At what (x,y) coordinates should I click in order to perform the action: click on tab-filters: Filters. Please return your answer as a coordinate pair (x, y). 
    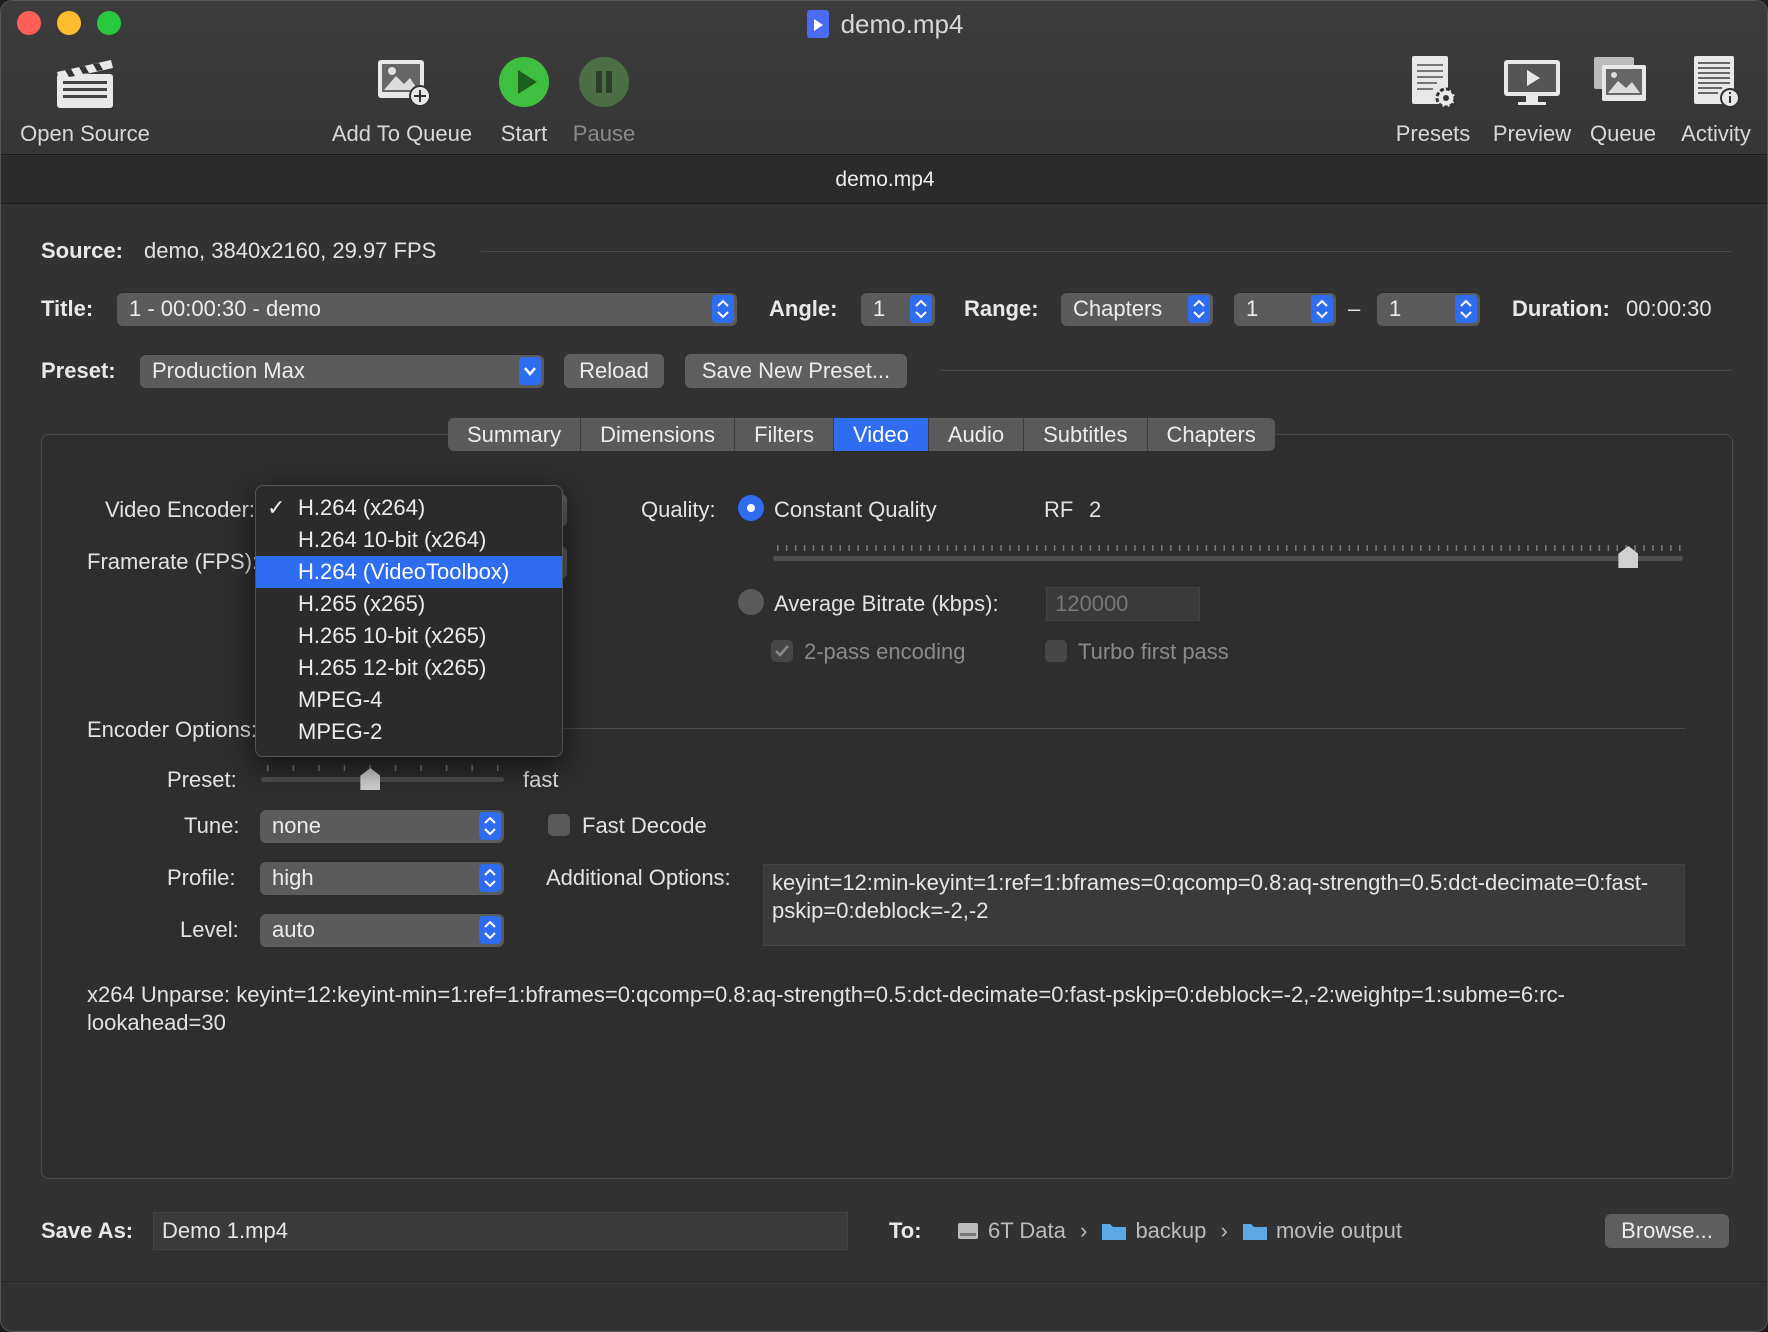
    Looking at the image, I should click on (784, 434).